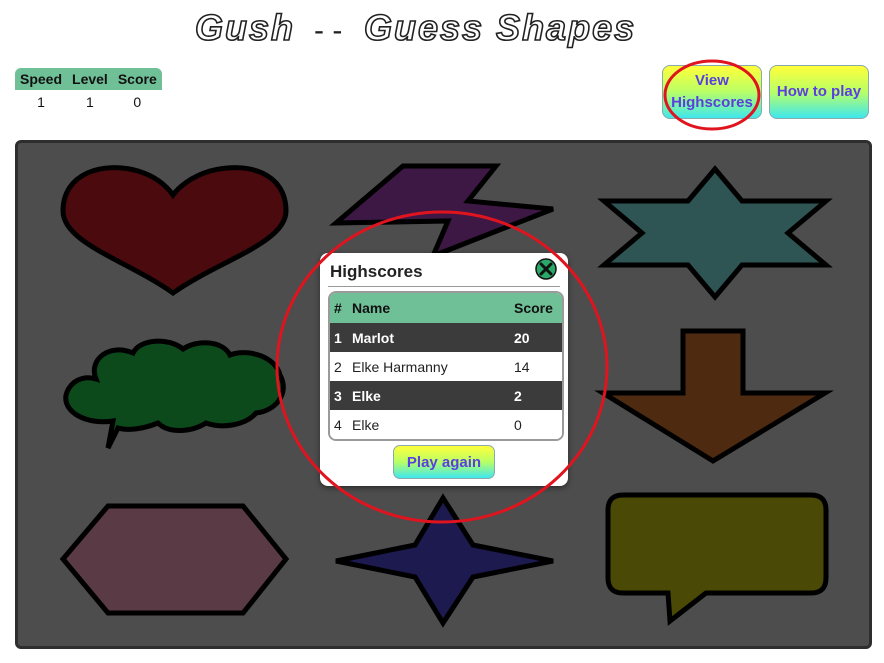  Describe the element at coordinates (137, 79) in the screenshot. I see `score-header: Score` at that location.